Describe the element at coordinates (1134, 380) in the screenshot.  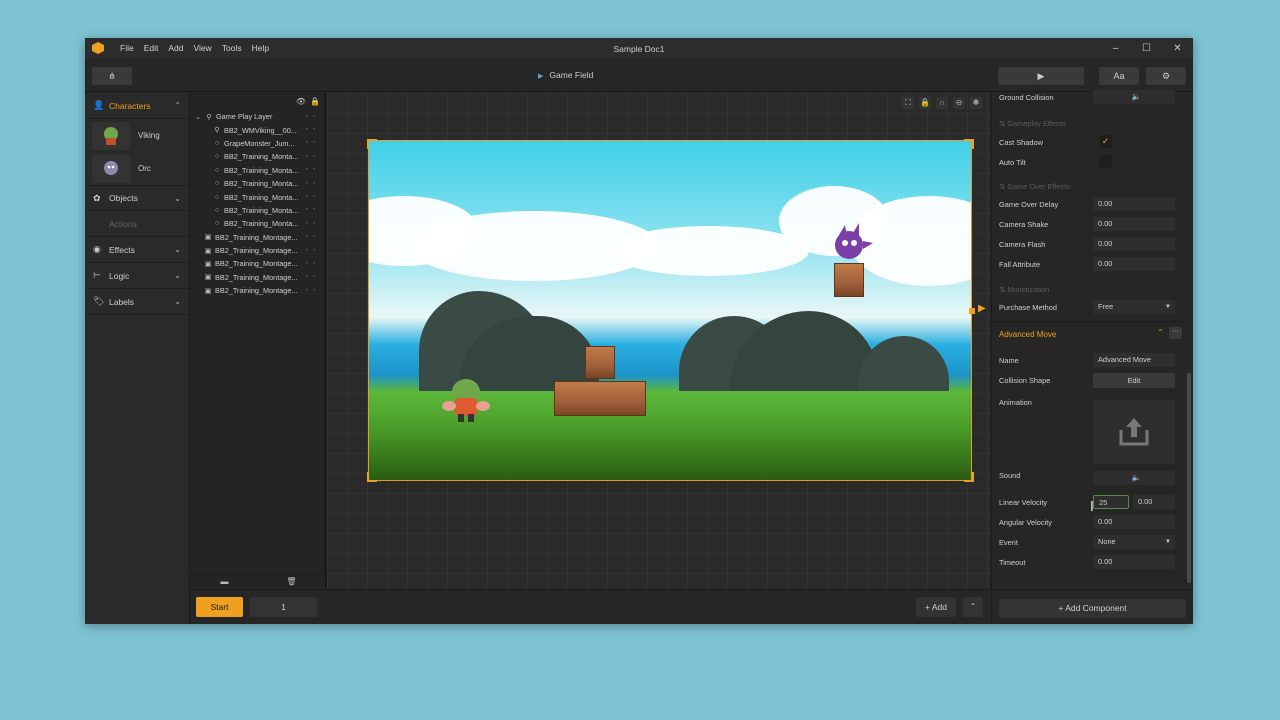
I see `edit-collision-button: Edit` at that location.